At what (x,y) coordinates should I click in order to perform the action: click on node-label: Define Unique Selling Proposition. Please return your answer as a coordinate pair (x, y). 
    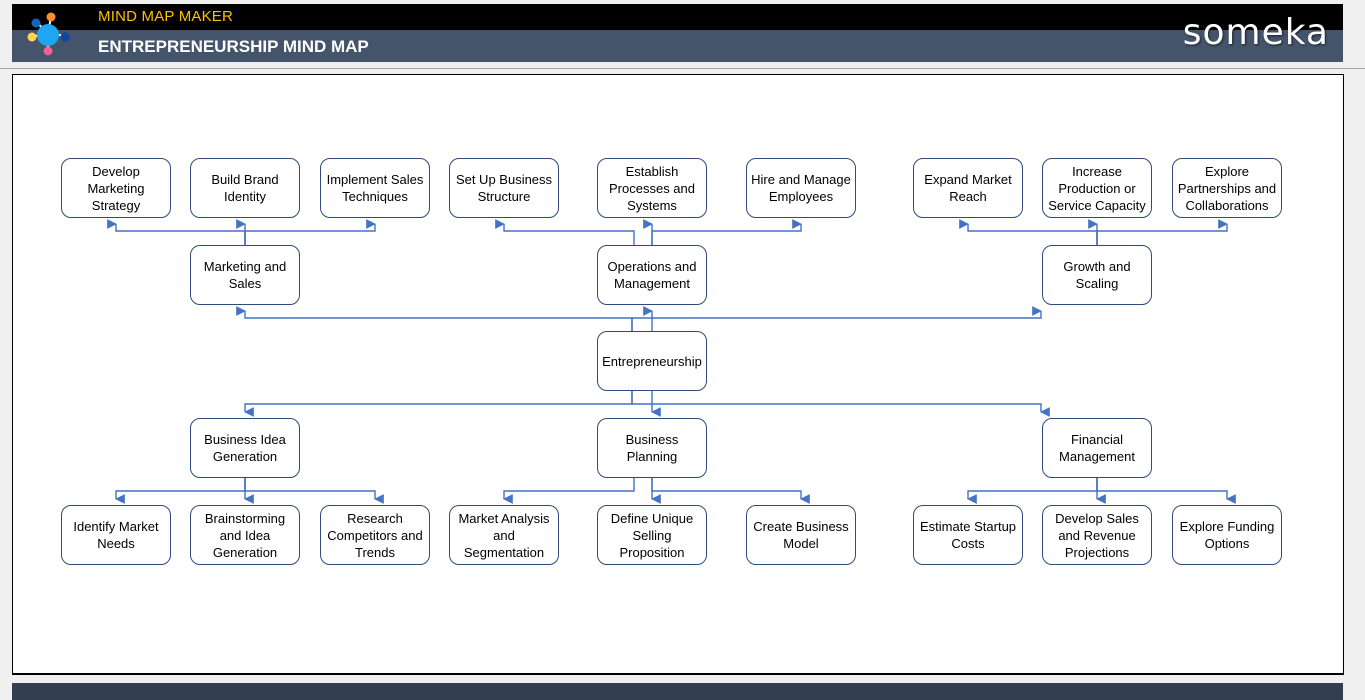
    Looking at the image, I should click on (652, 535).